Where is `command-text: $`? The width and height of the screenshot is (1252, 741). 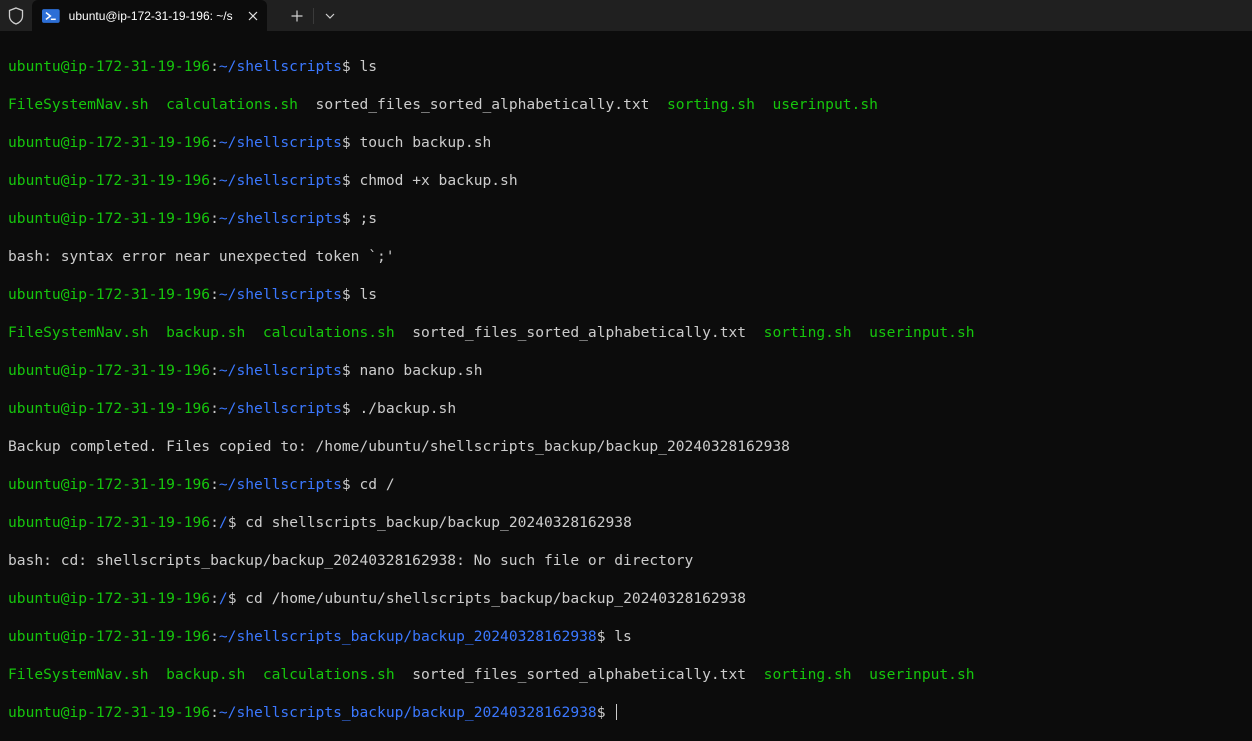
command-text: $ is located at coordinates (605, 712).